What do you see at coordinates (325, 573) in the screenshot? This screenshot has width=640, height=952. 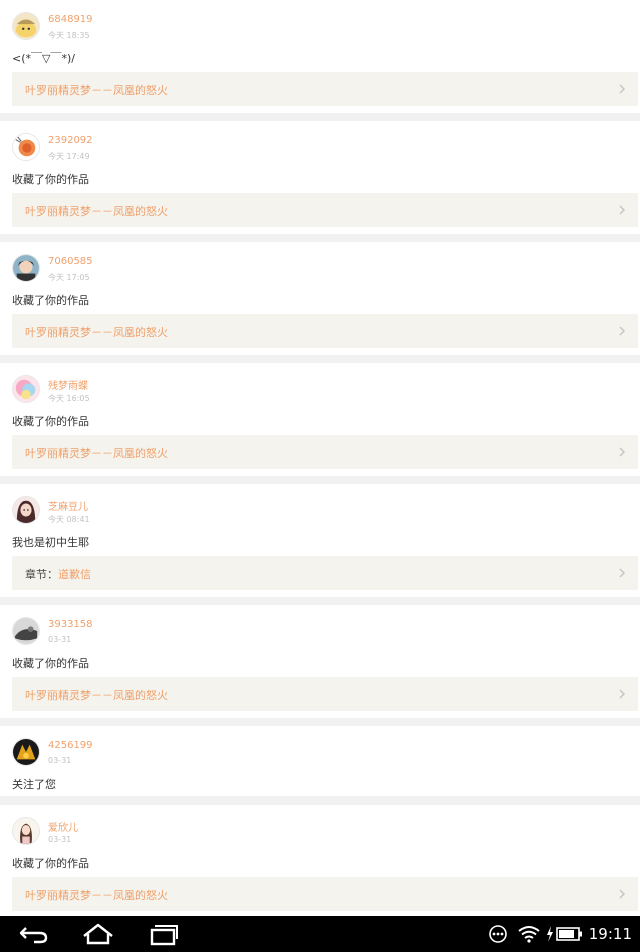 I see `chapter-reference-link: 章节：道歉信` at bounding box center [325, 573].